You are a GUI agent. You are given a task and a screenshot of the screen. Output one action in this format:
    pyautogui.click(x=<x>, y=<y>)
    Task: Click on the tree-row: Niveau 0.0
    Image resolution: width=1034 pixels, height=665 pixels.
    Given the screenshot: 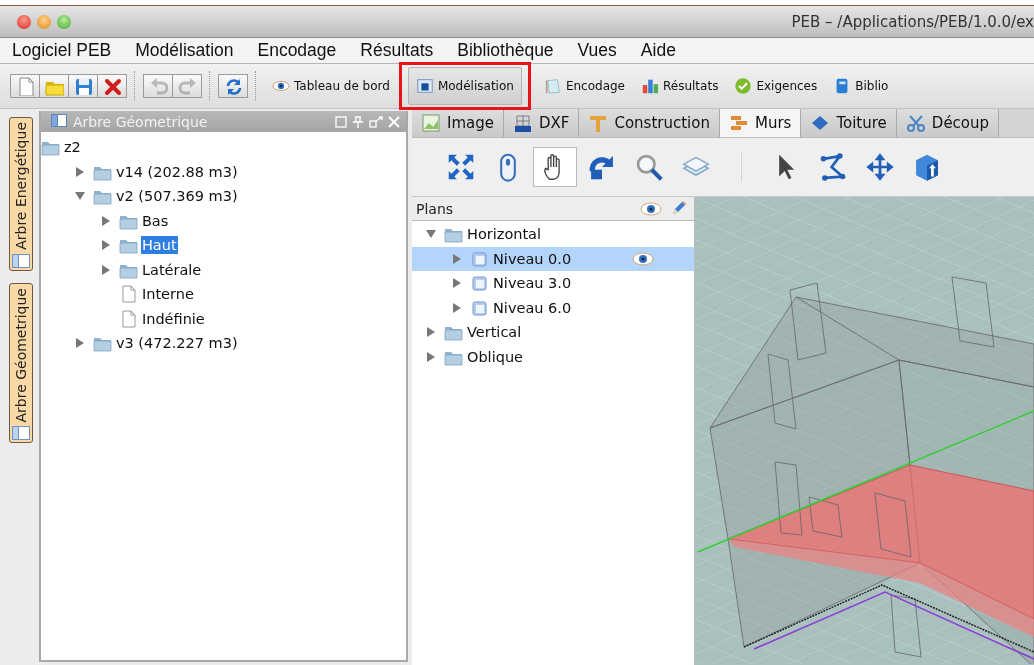 What is the action you would take?
    pyautogui.click(x=553, y=258)
    